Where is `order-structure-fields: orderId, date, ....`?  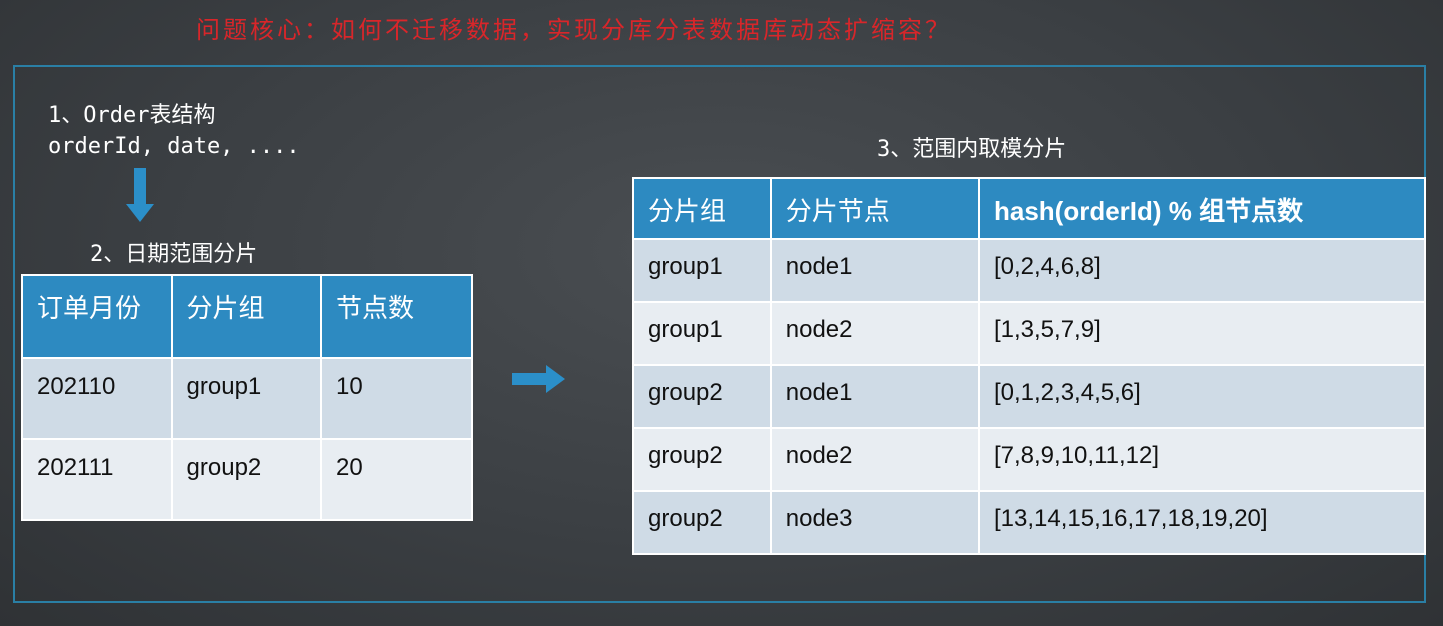
order-structure-fields: orderId, date, .... is located at coordinates (174, 146).